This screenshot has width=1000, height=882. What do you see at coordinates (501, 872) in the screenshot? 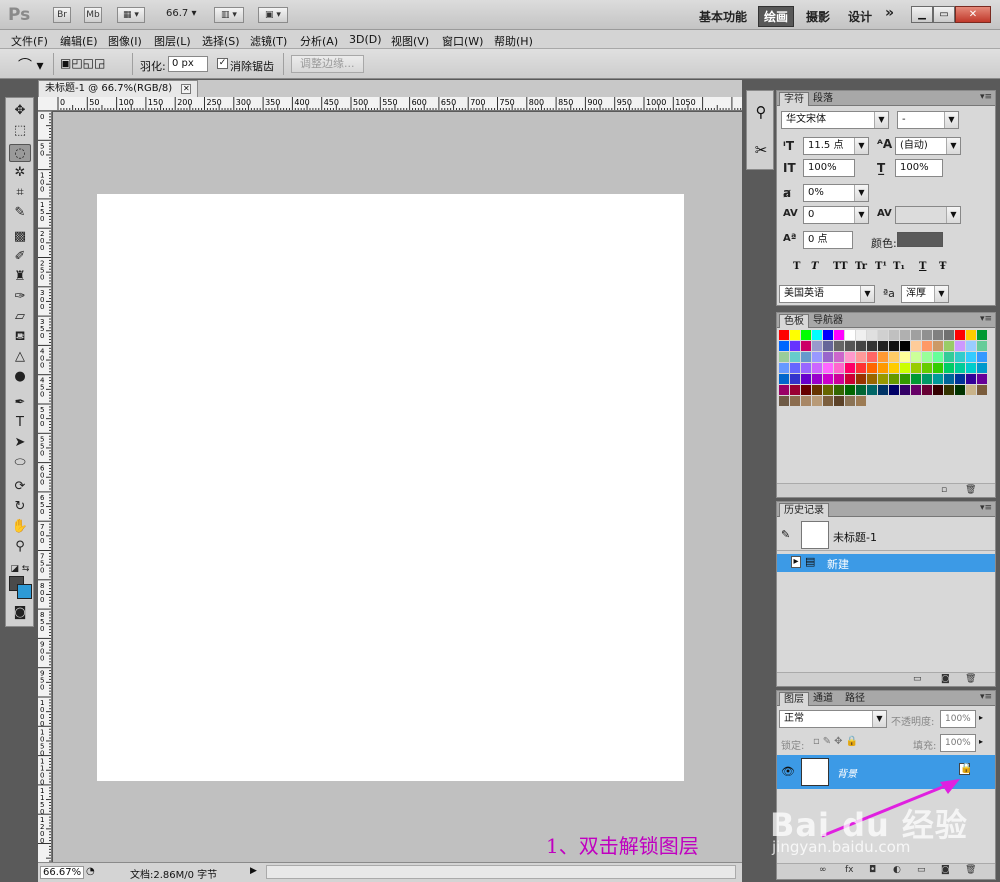
I see `horizontal-scrollbar` at bounding box center [501, 872].